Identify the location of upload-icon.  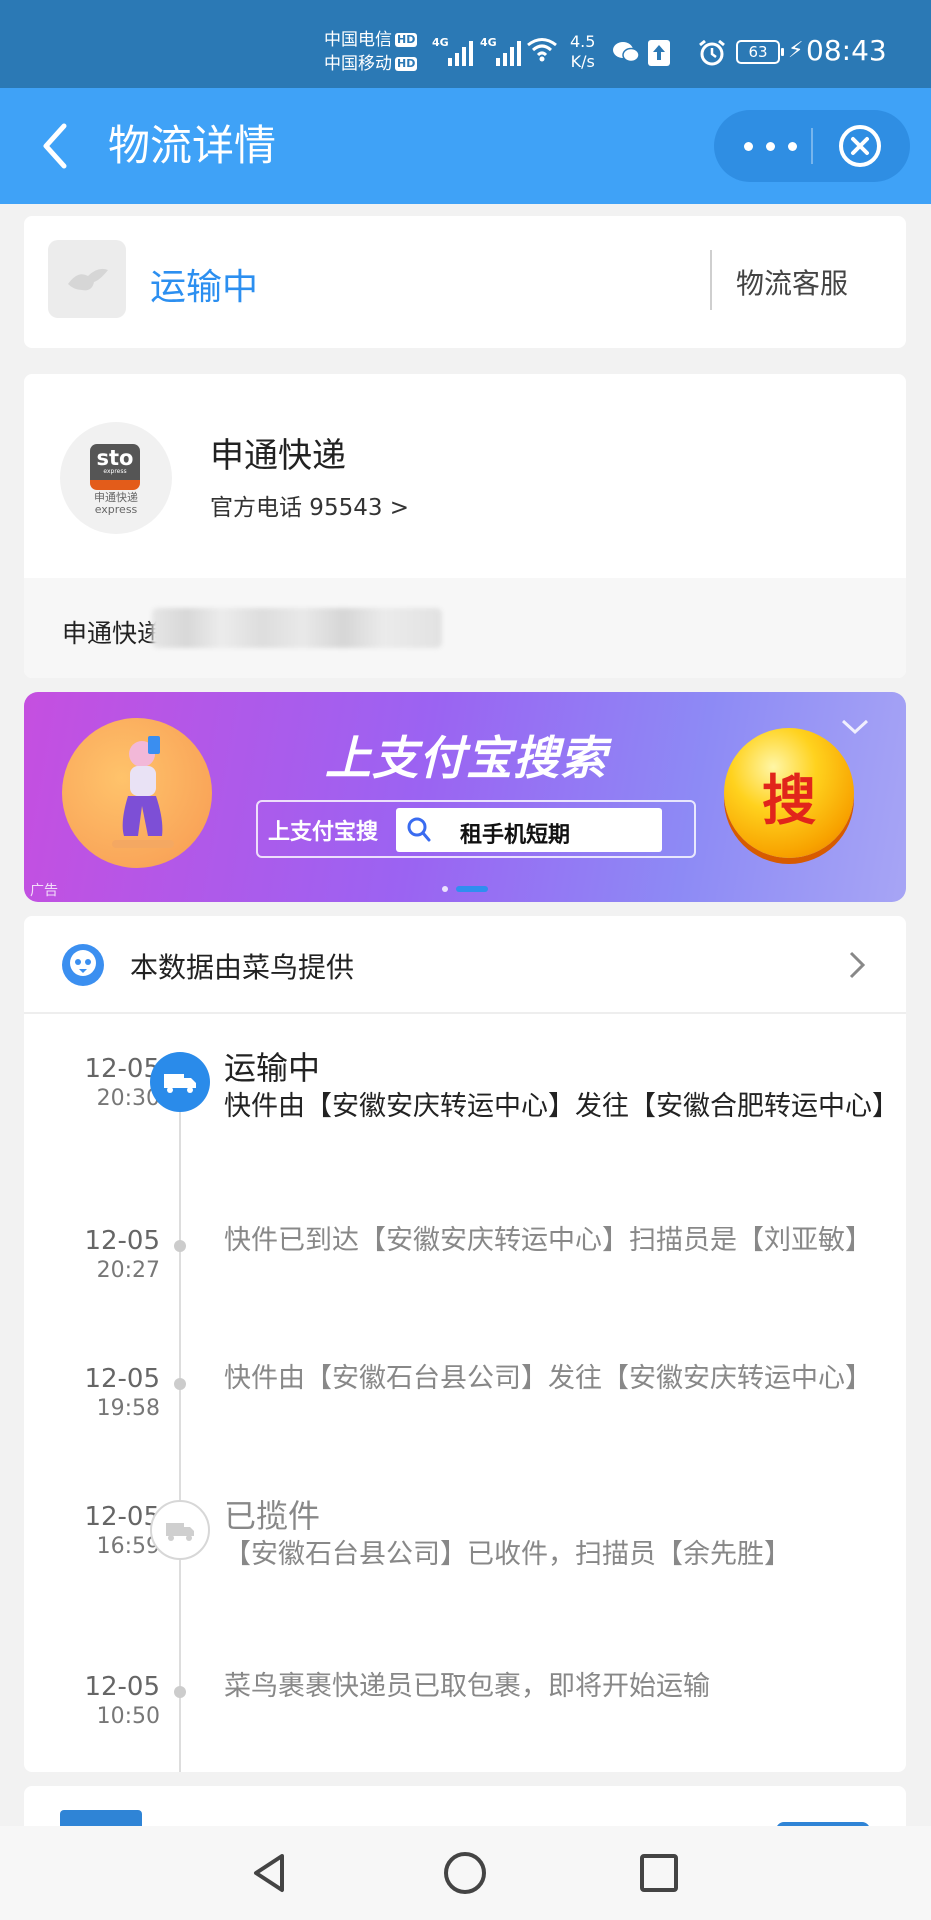
(659, 53).